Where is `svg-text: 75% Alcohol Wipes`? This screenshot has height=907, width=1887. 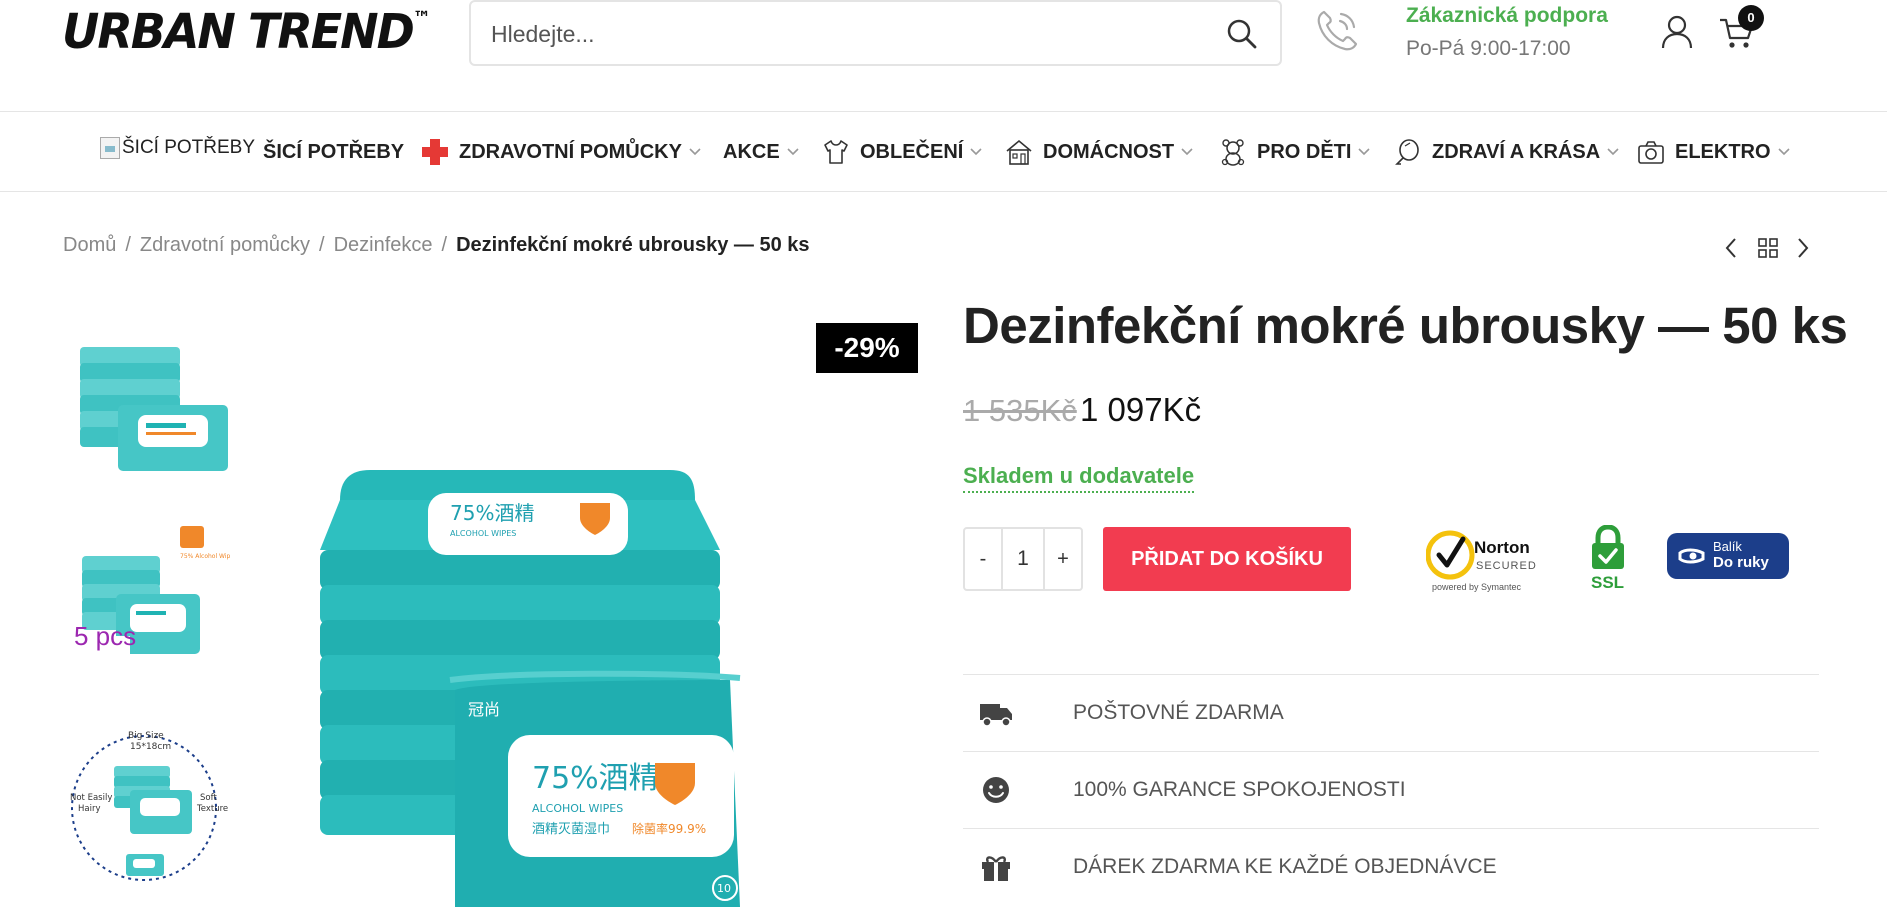 svg-text: 75% Alcohol Wipes is located at coordinates (205, 556).